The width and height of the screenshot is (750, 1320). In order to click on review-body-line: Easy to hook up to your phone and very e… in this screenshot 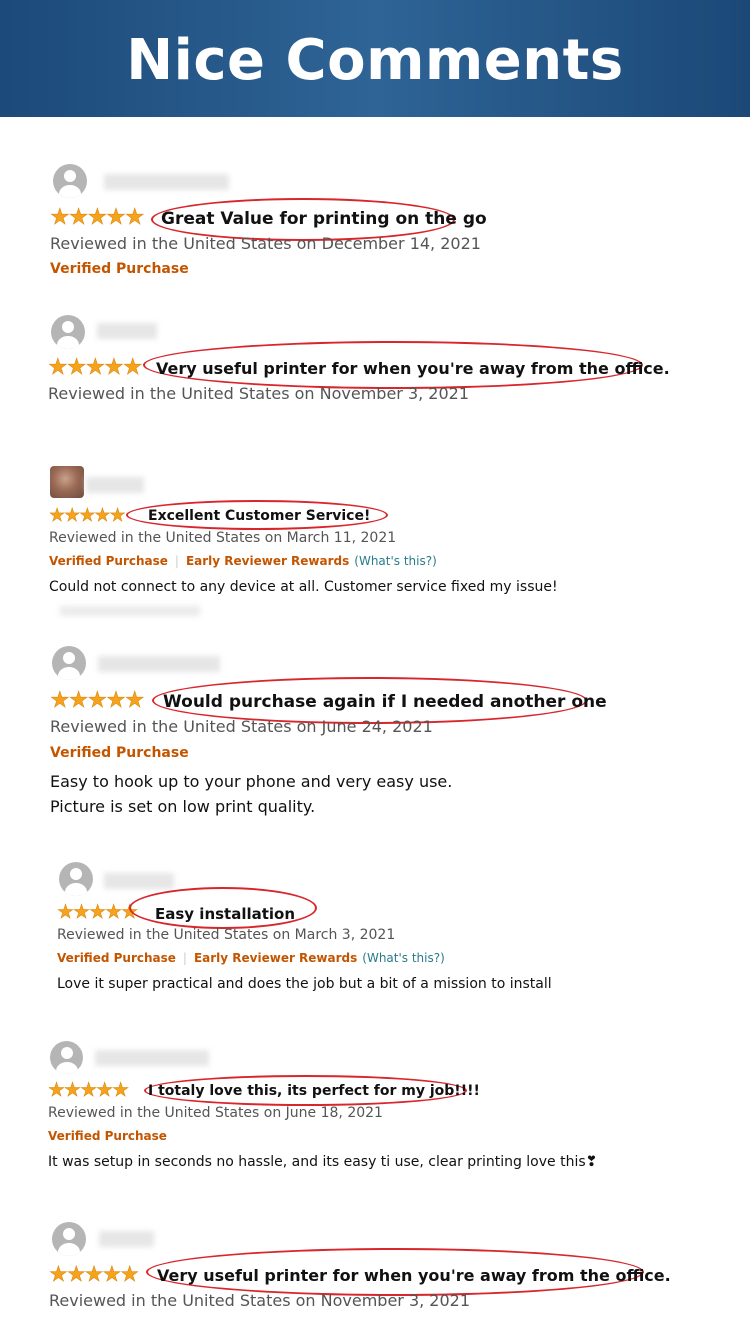, I will do `click(251, 781)`.